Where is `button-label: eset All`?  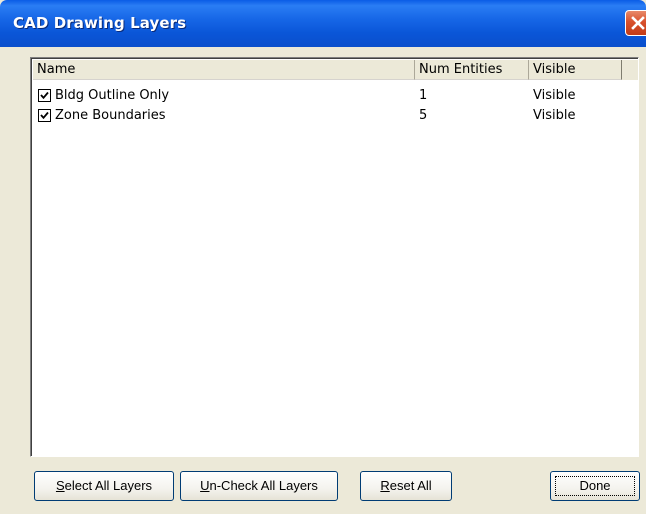 button-label: eset All is located at coordinates (410, 485).